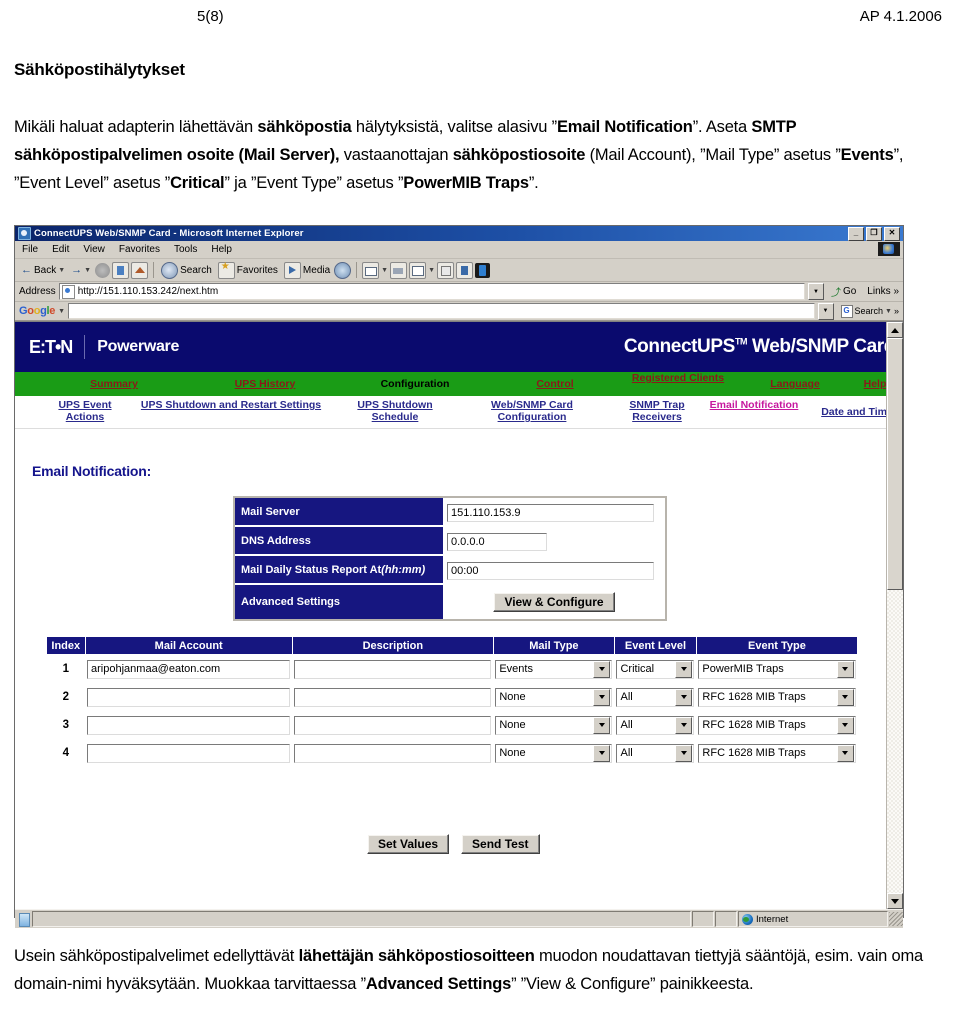  Describe the element at coordinates (895, 741) in the screenshot. I see `scrollbar-track` at that location.